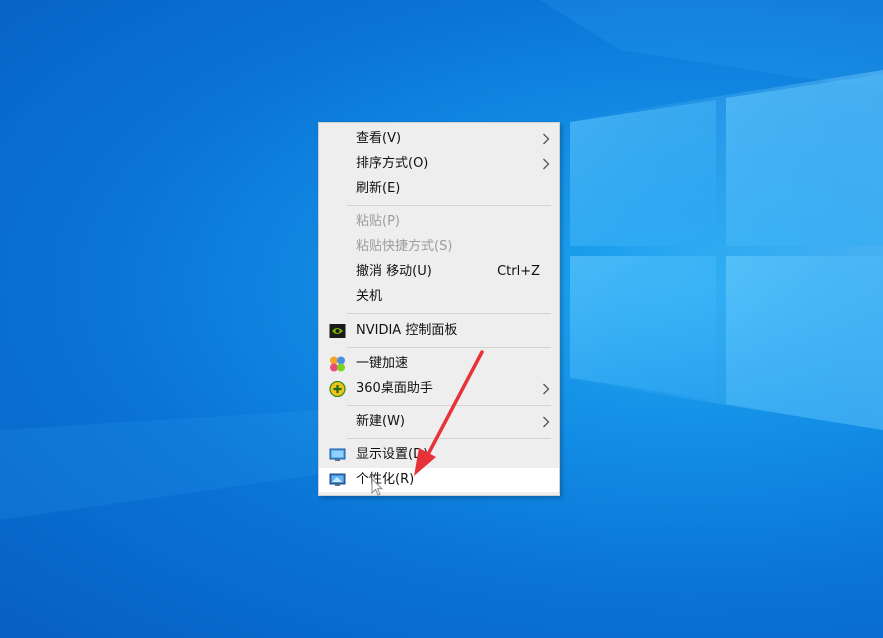  I want to click on menu-item-nvidia-control-panel: NVIDIA 控制面板, so click(439, 331).